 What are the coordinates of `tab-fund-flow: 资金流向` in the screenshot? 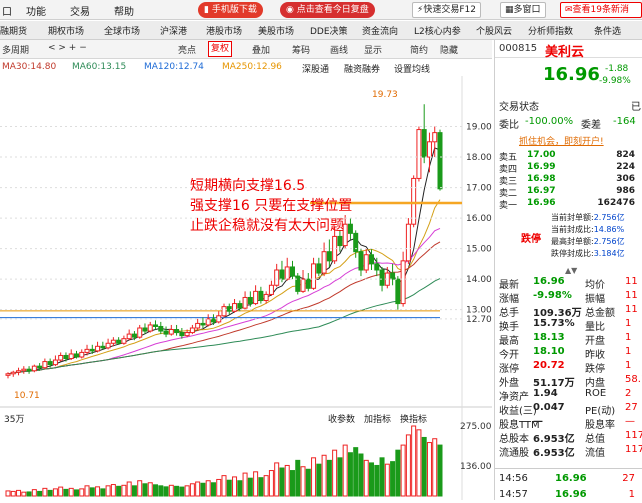 It's located at (380, 30).